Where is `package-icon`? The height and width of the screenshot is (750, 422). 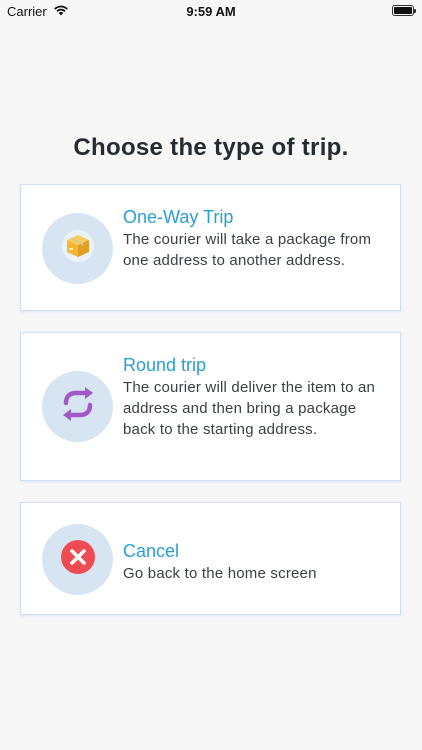 package-icon is located at coordinates (78, 248).